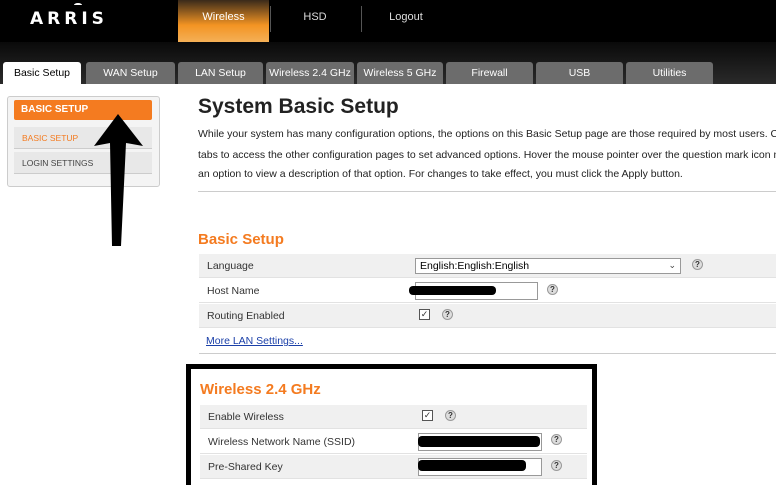  What do you see at coordinates (223, 21) in the screenshot?
I see `topnav-wireless: Wireless` at bounding box center [223, 21].